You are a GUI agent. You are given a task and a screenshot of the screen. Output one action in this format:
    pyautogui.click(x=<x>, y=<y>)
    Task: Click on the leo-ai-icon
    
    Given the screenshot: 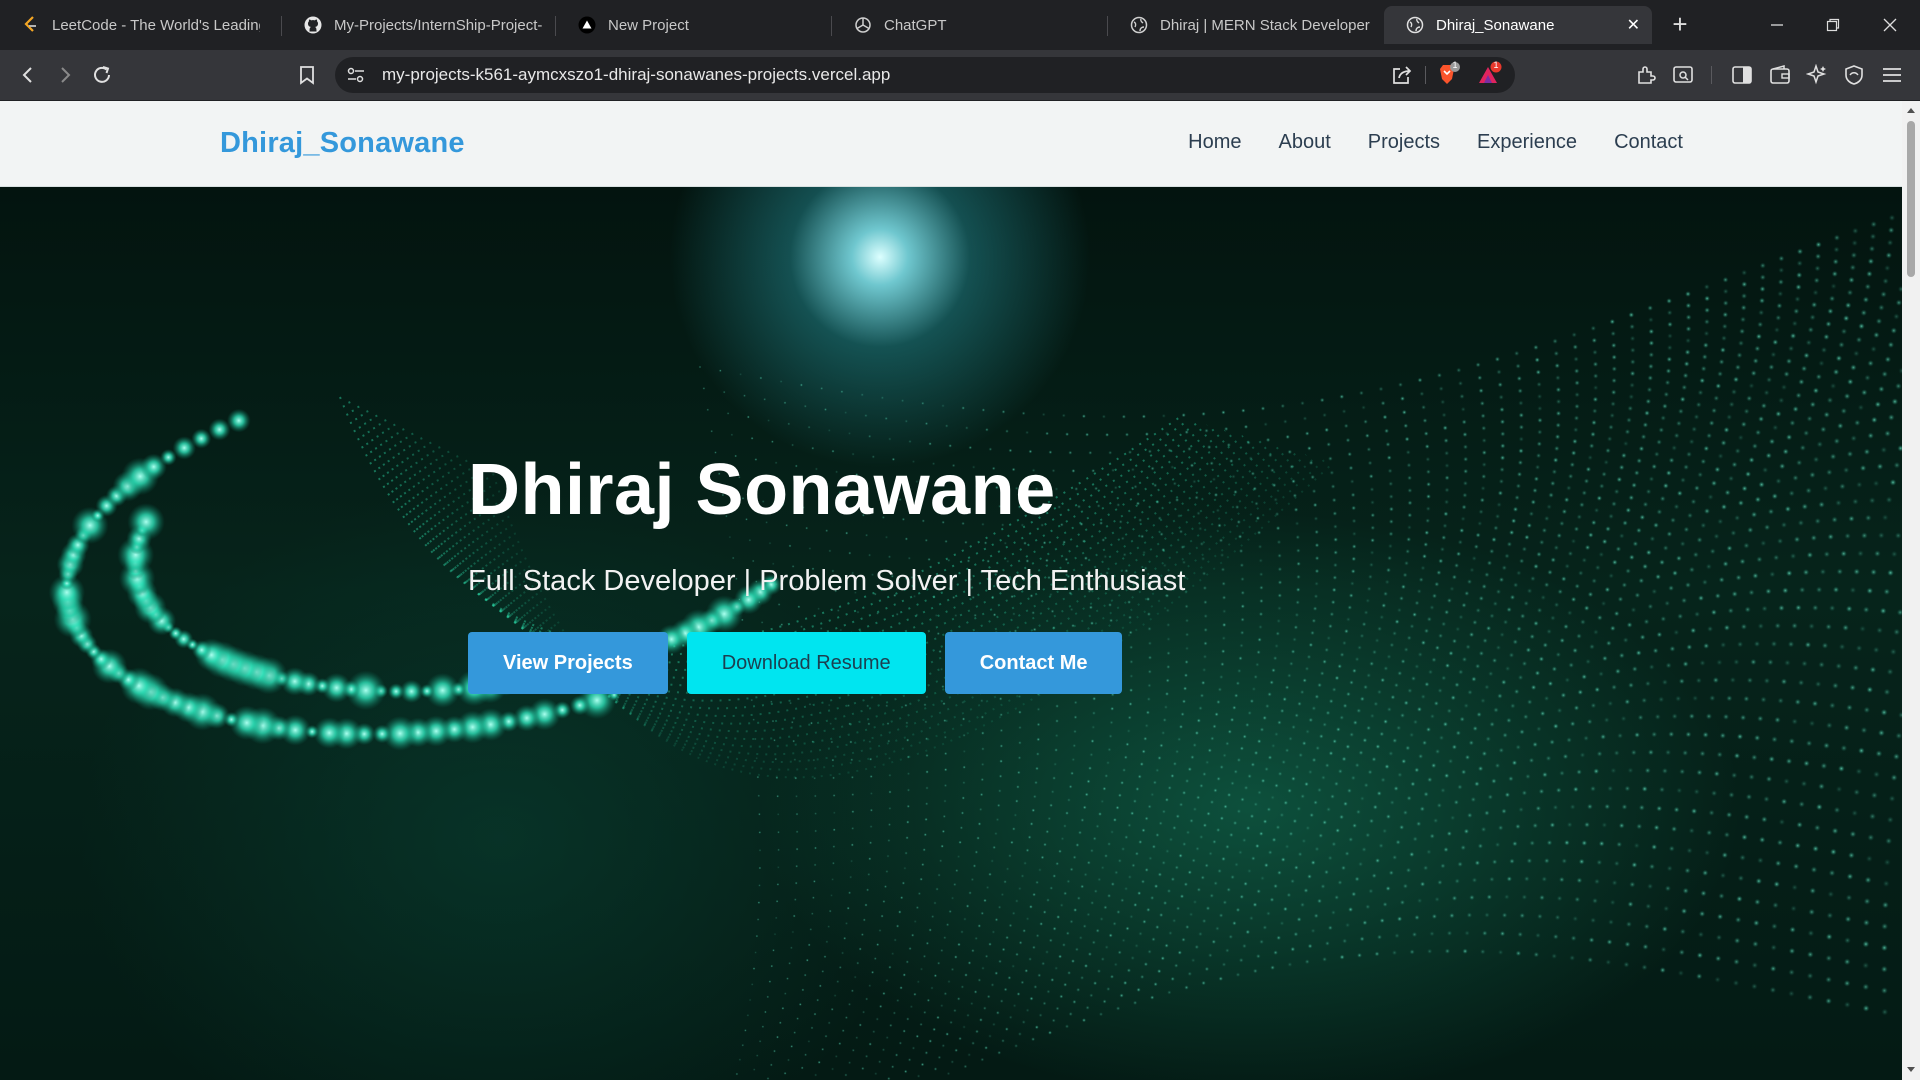 What is the action you would take?
    pyautogui.click(x=1817, y=75)
    